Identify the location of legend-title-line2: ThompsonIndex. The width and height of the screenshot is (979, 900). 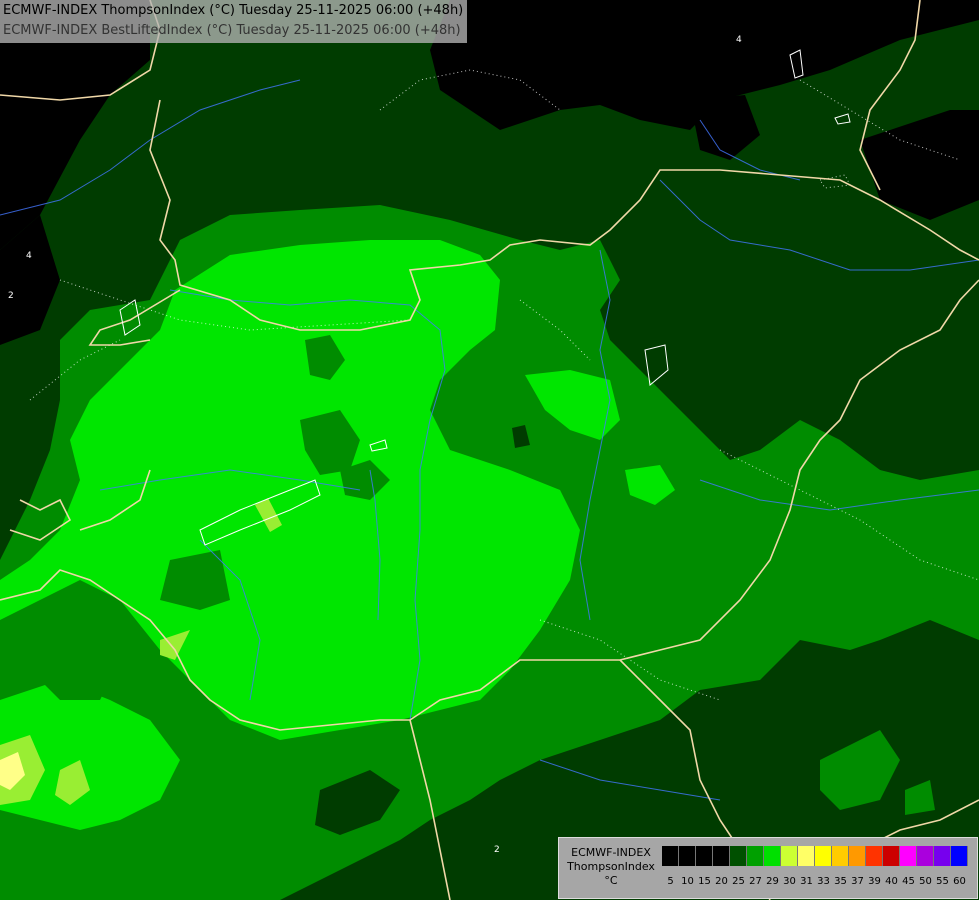
(611, 866).